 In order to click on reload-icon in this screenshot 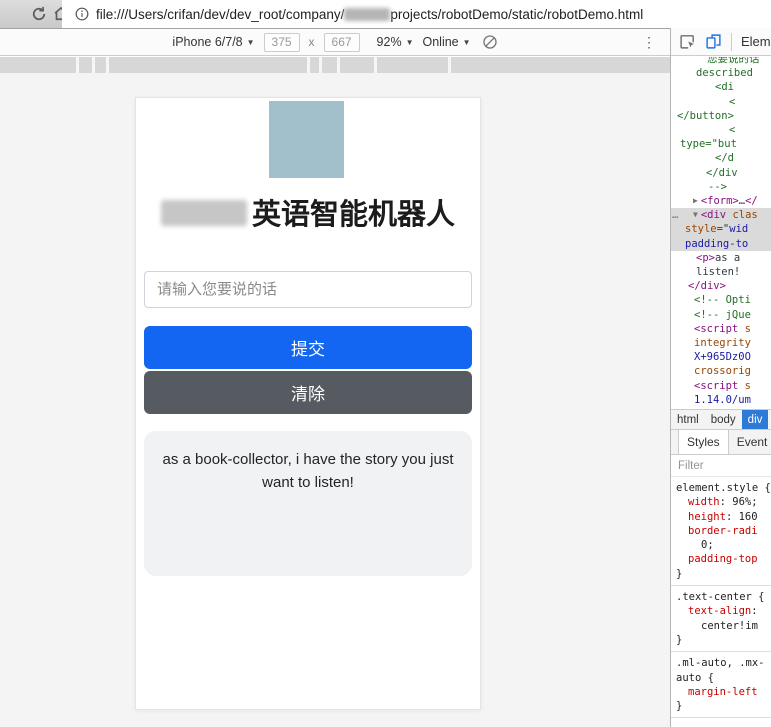, I will do `click(39, 14)`.